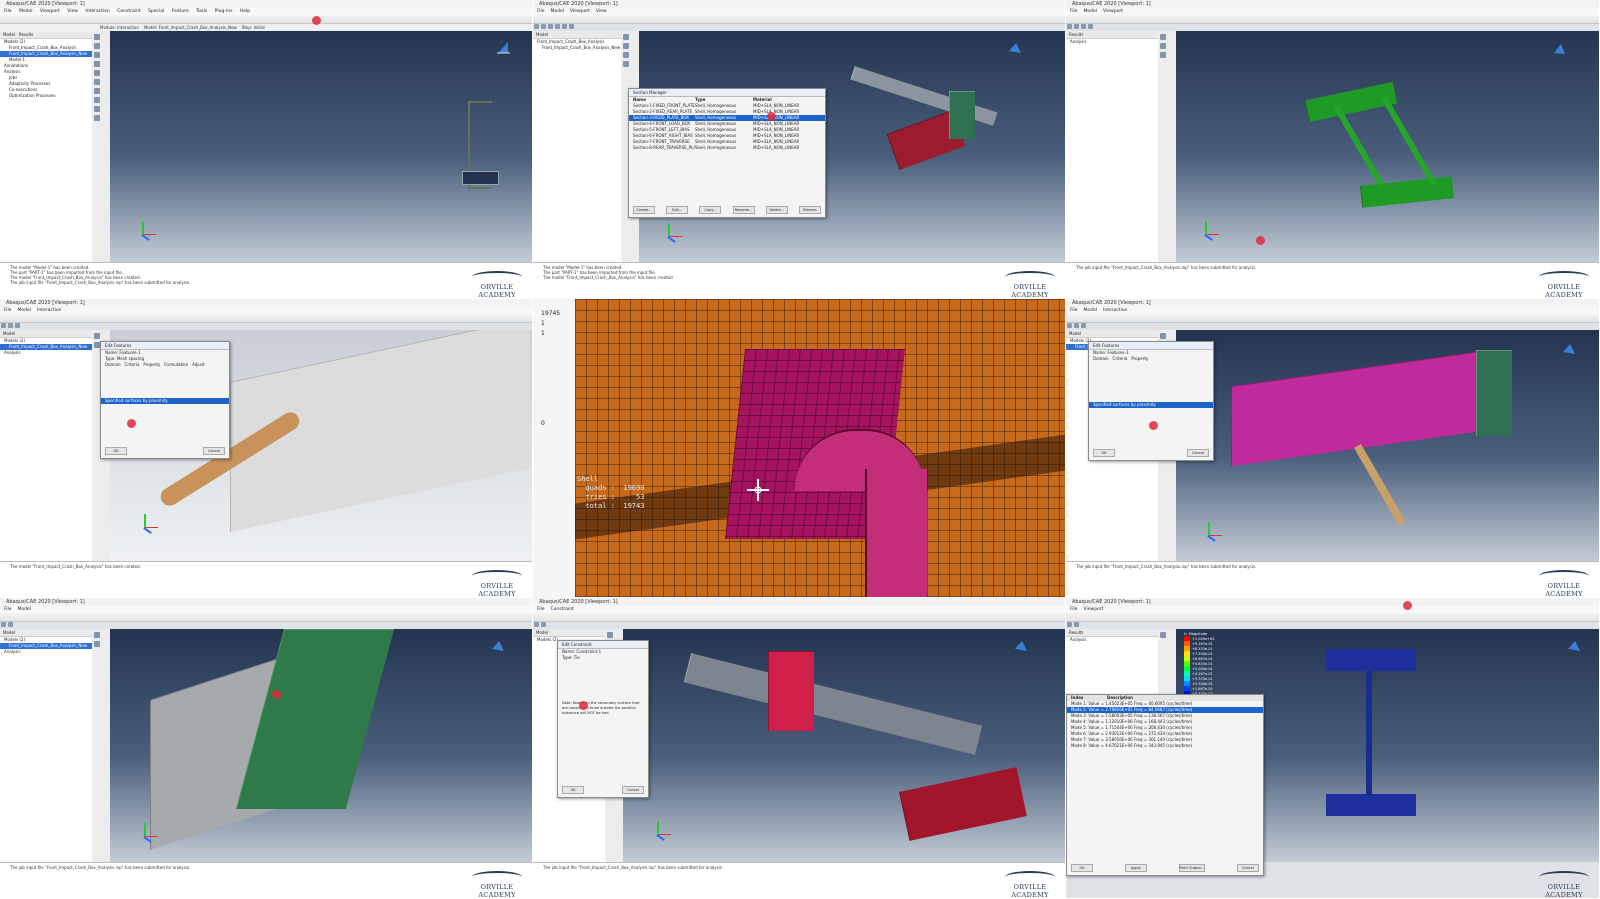  What do you see at coordinates (46, 35) in the screenshot?
I see `tree-tabs: Model Results` at bounding box center [46, 35].